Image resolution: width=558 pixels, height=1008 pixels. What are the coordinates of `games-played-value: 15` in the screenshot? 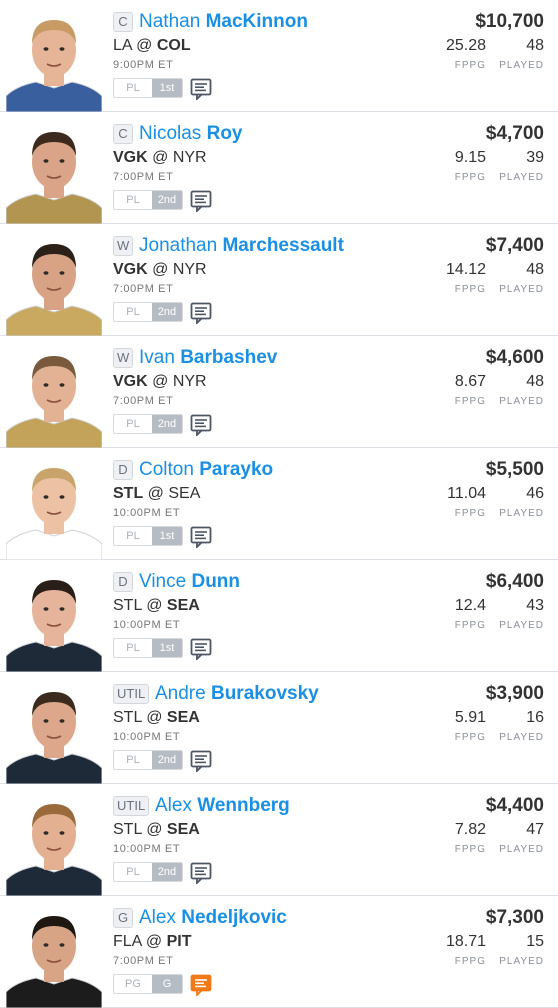 It's located at (535, 941).